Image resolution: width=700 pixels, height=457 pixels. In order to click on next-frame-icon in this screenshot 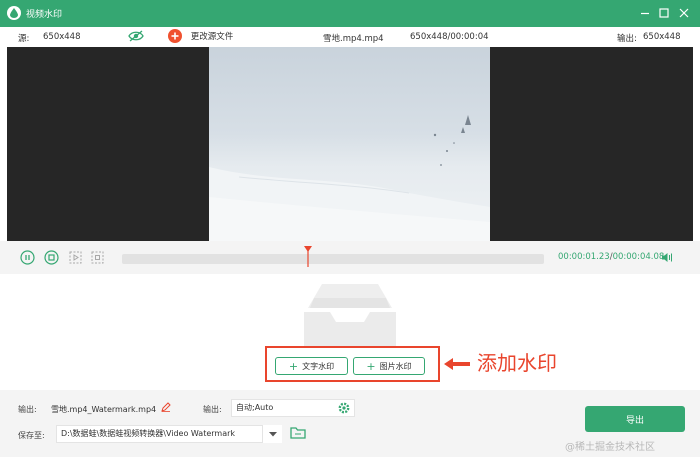, I will do `click(75, 257)`.